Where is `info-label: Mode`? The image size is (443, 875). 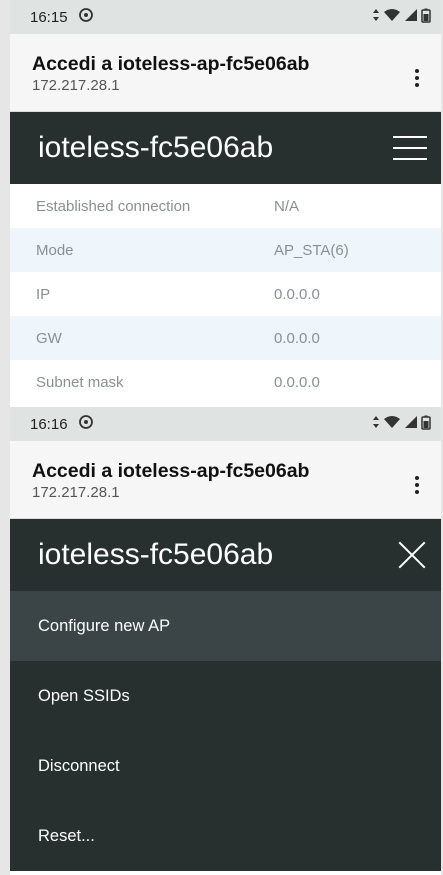
info-label: Mode is located at coordinates (55, 250).